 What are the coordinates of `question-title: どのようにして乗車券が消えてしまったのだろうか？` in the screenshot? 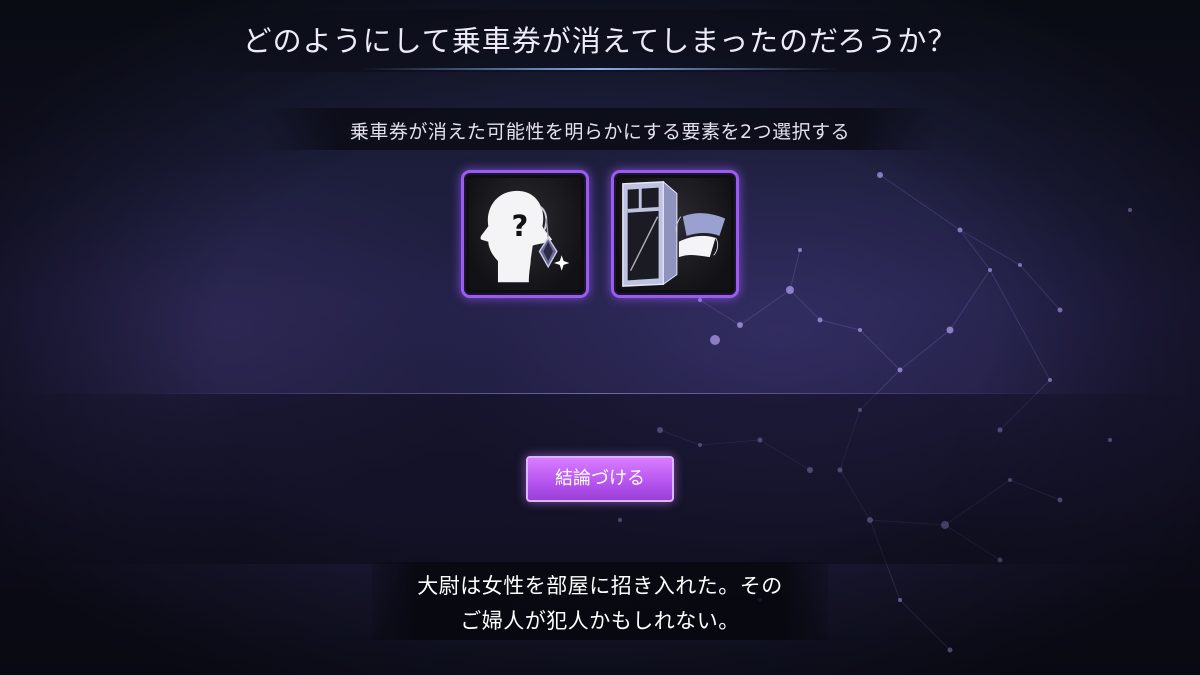 It's located at (600, 41).